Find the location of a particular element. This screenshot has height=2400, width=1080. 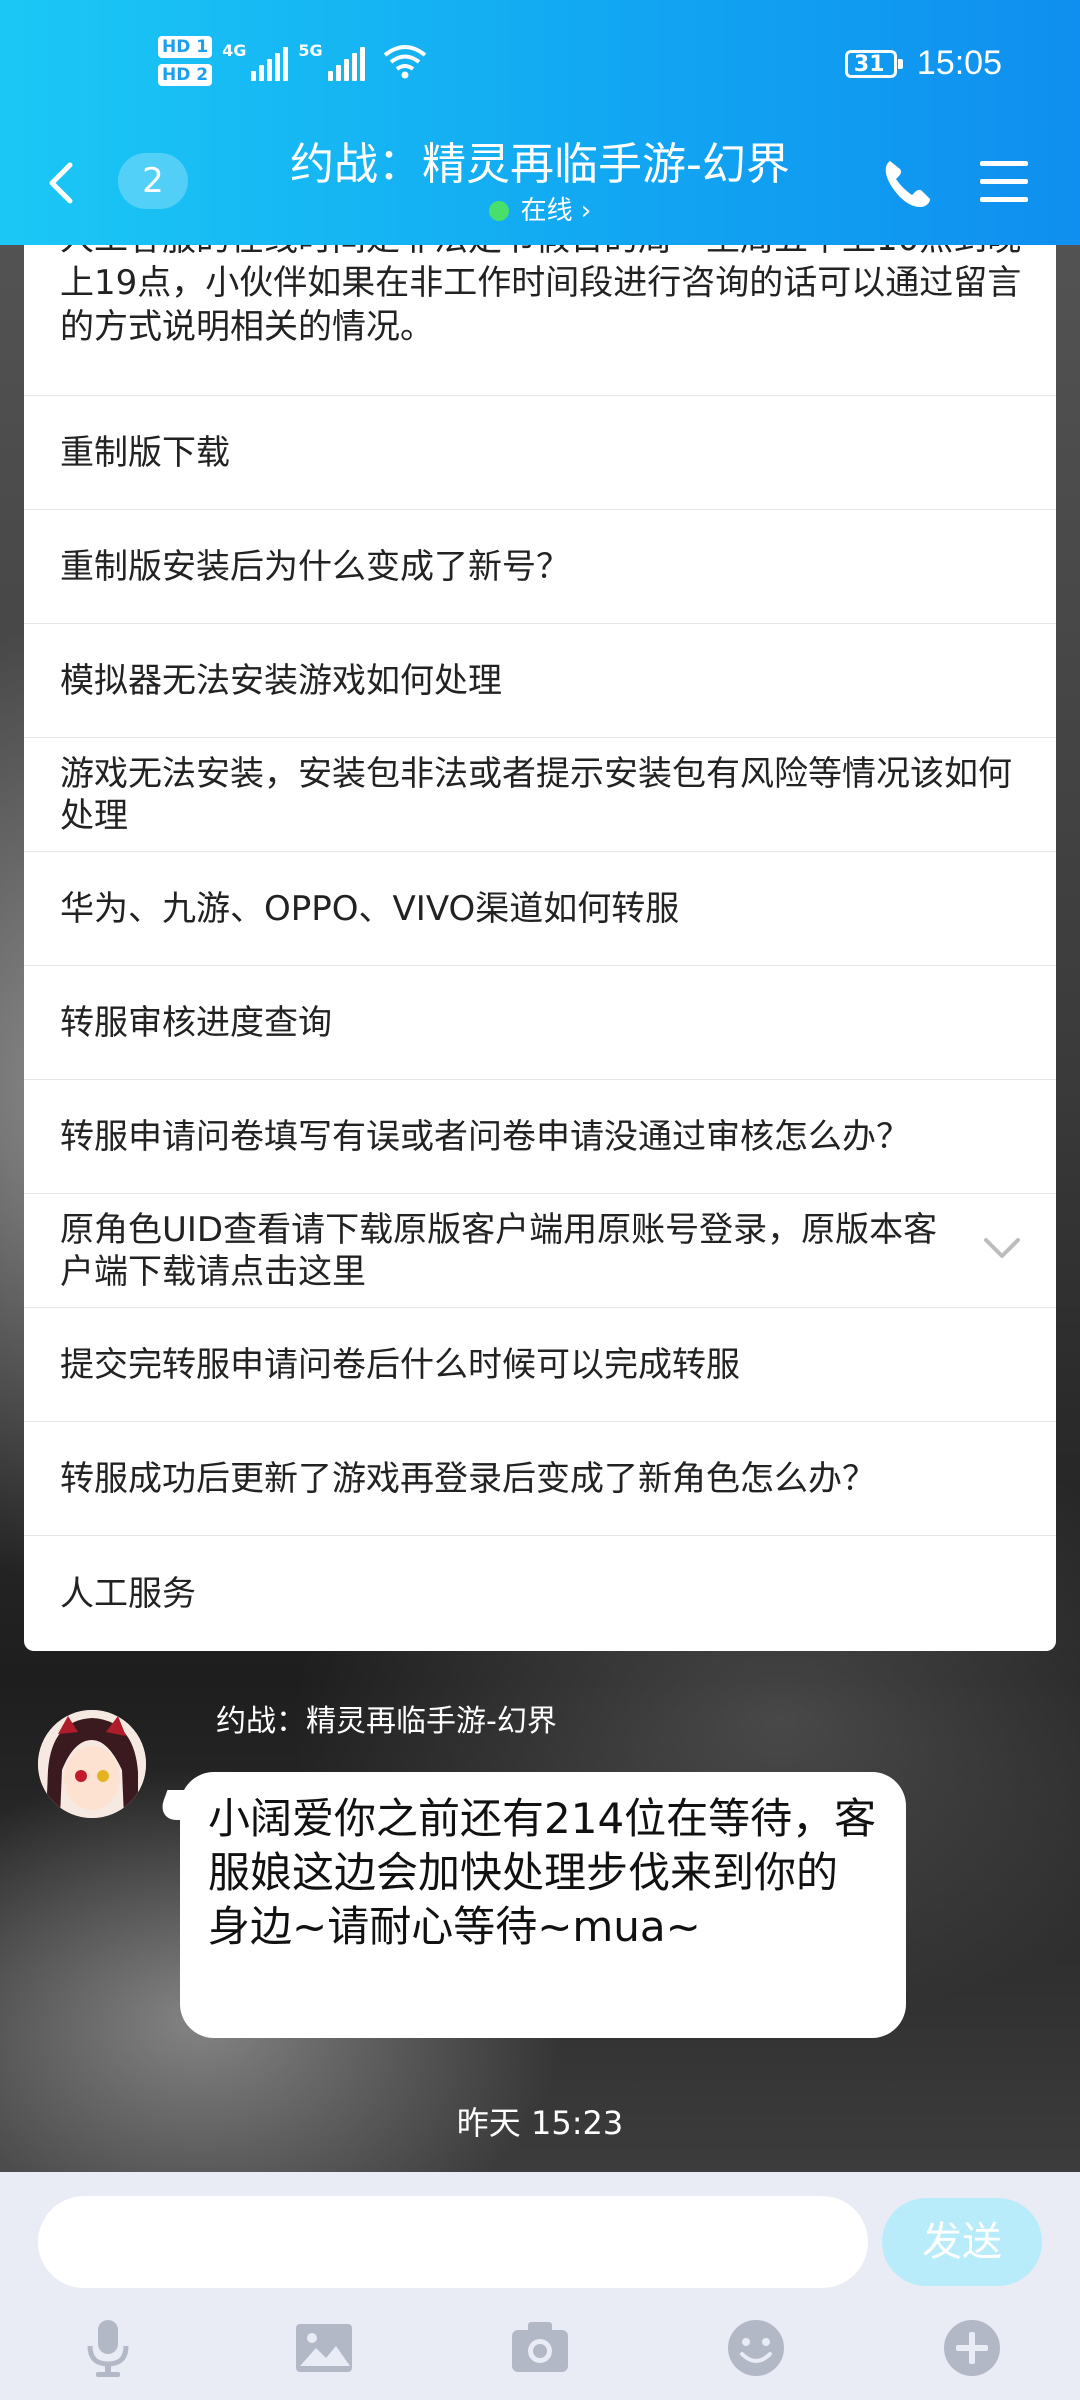

message-timestamp: 昨天 15:23 is located at coordinates (540, 2123).